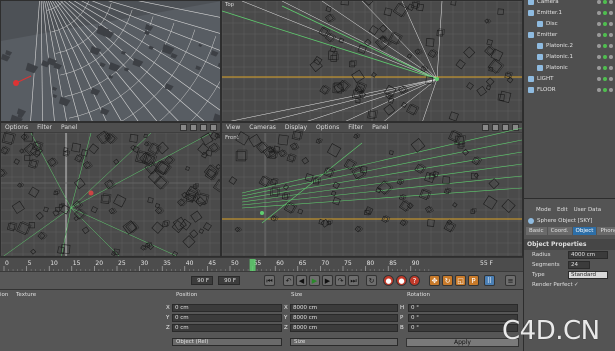 The height and width of the screenshot is (351, 615). What do you see at coordinates (569, 3) in the screenshot?
I see `object-row-camera: Camera` at bounding box center [569, 3].